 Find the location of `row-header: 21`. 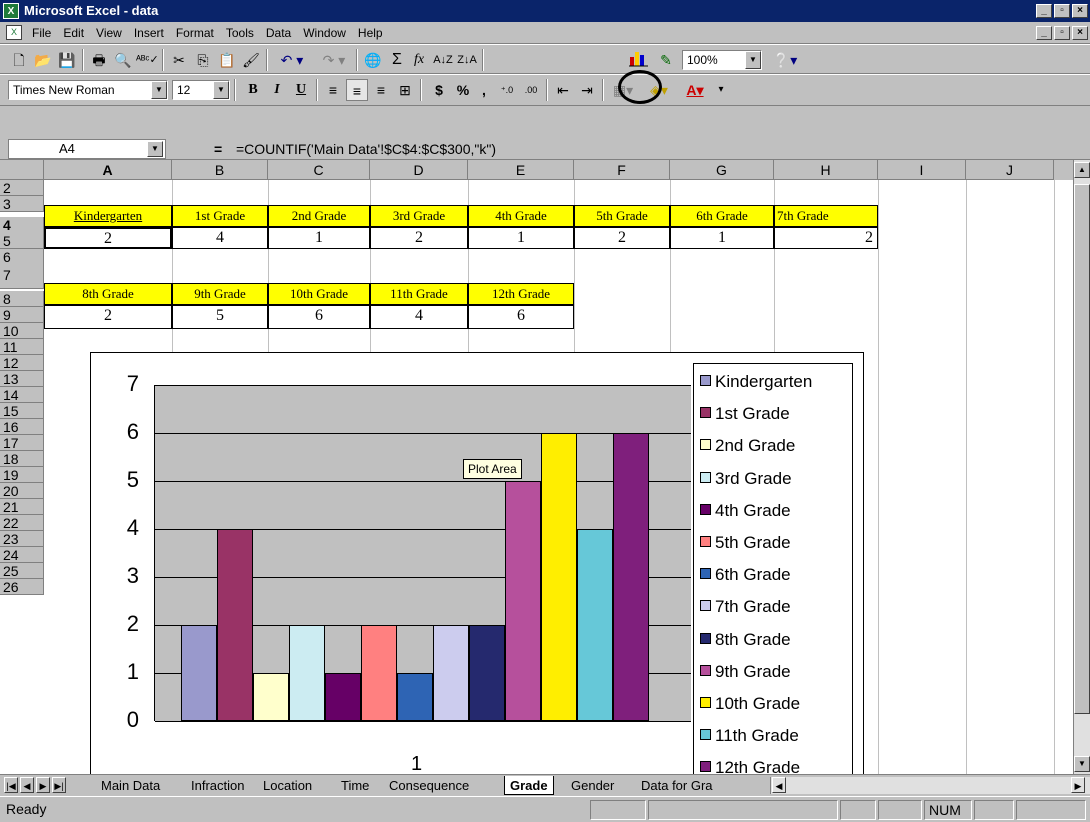

row-header: 21 is located at coordinates (22, 507).